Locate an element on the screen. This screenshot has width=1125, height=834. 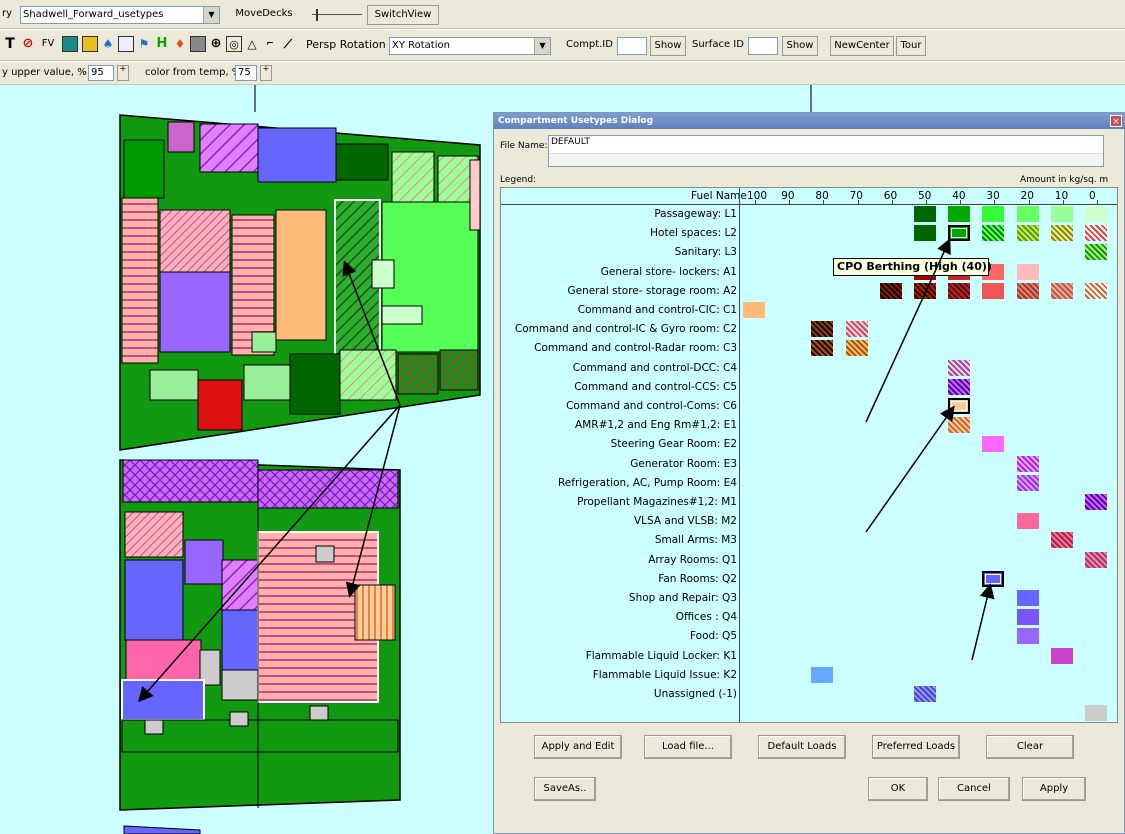
show-compt-button: Show is located at coordinates (668, 46).